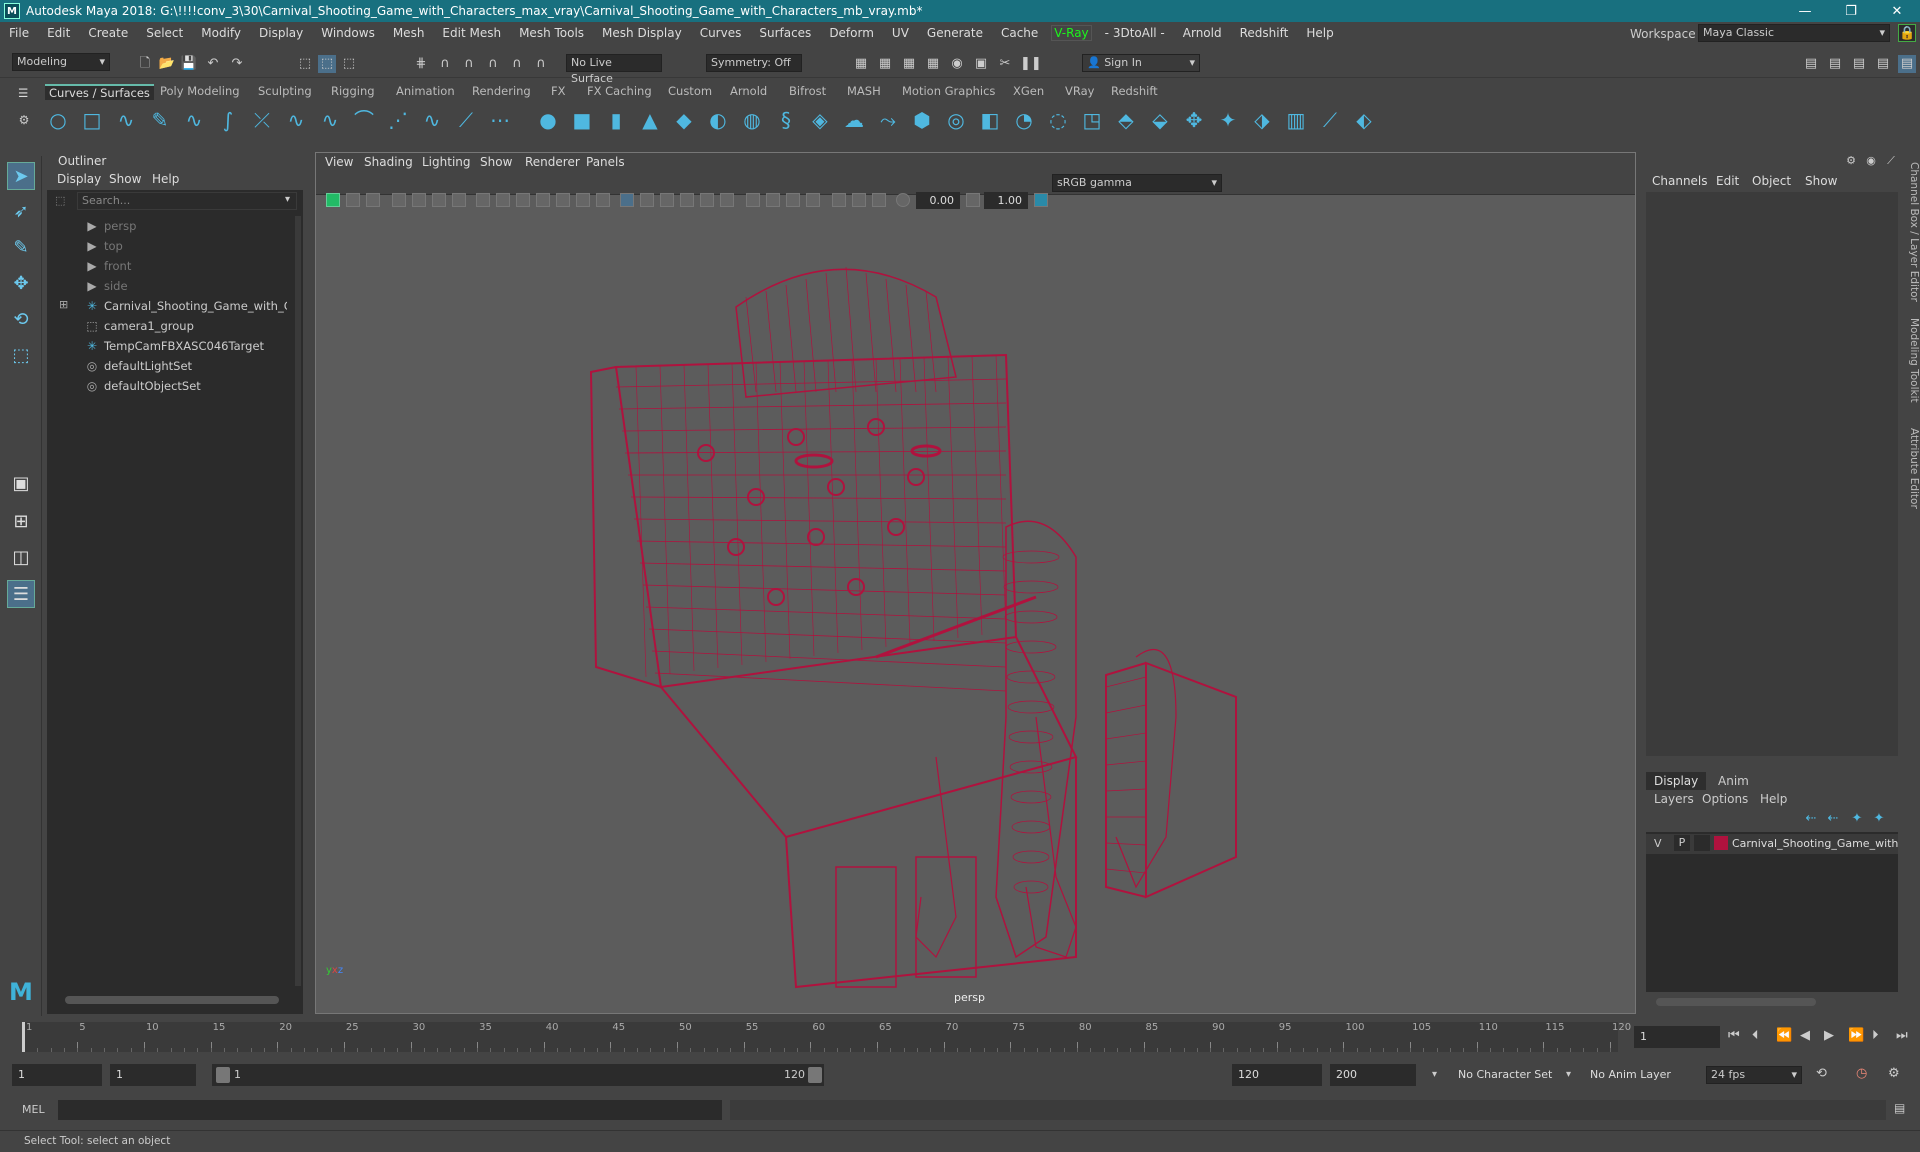  What do you see at coordinates (348, 33) in the screenshot?
I see `menu-windows: Windows` at bounding box center [348, 33].